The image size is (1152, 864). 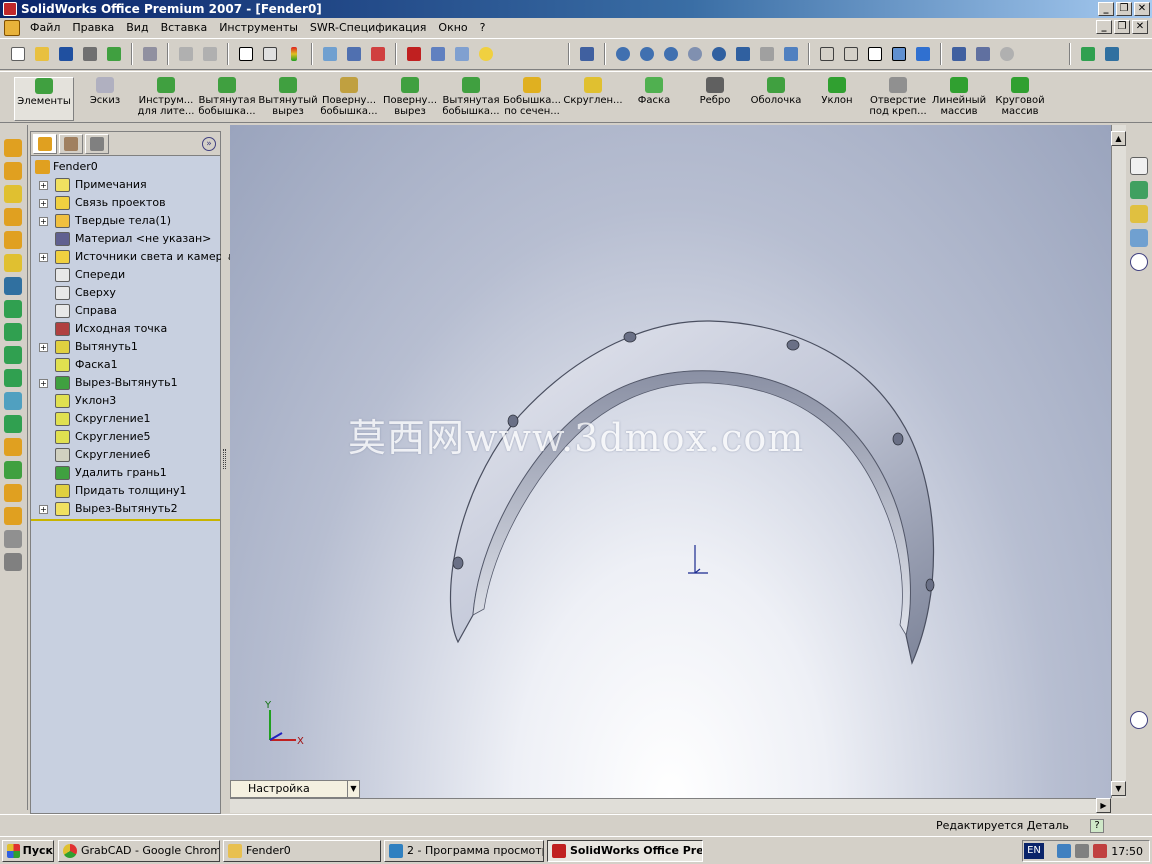 What do you see at coordinates (44, 99) in the screenshot?
I see `feature-button-0: Элементы` at bounding box center [44, 99].